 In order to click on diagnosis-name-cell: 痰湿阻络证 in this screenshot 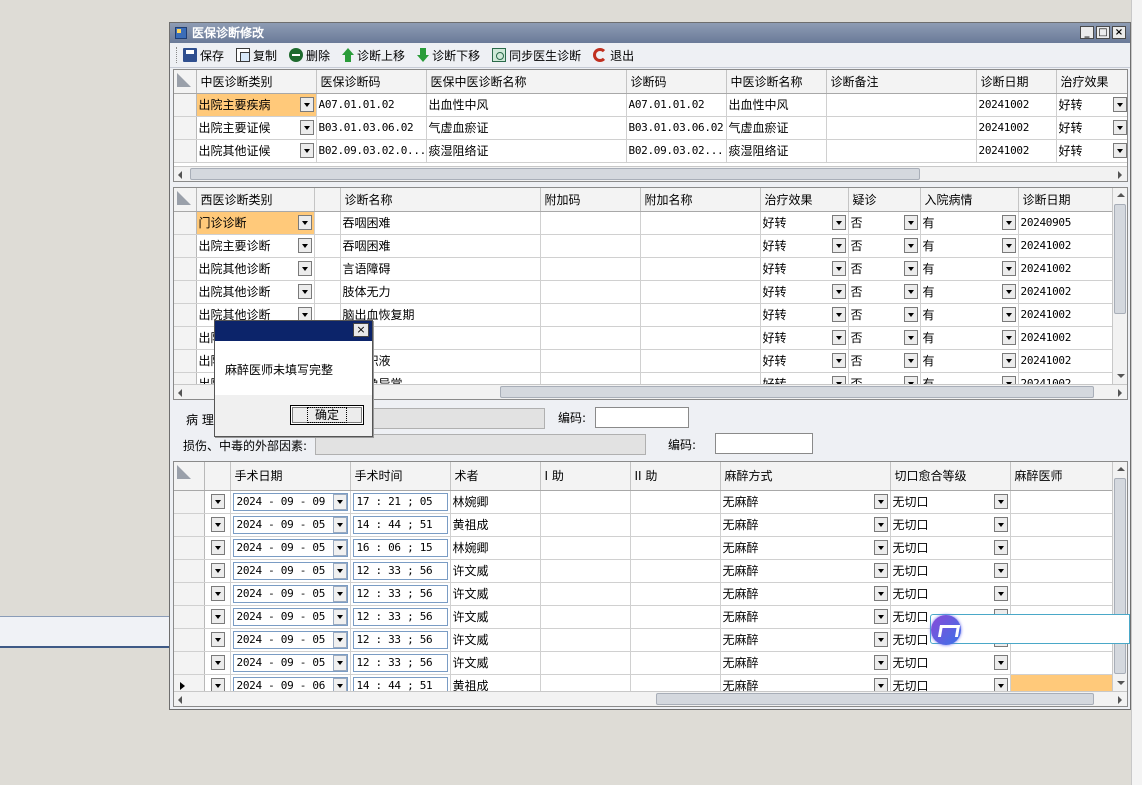, I will do `click(776, 151)`.